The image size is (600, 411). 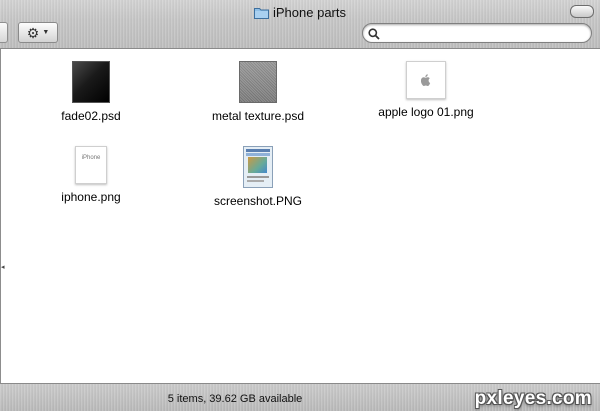 I want to click on status-text: 5 items, 39.62 GB available, so click(x=235, y=399).